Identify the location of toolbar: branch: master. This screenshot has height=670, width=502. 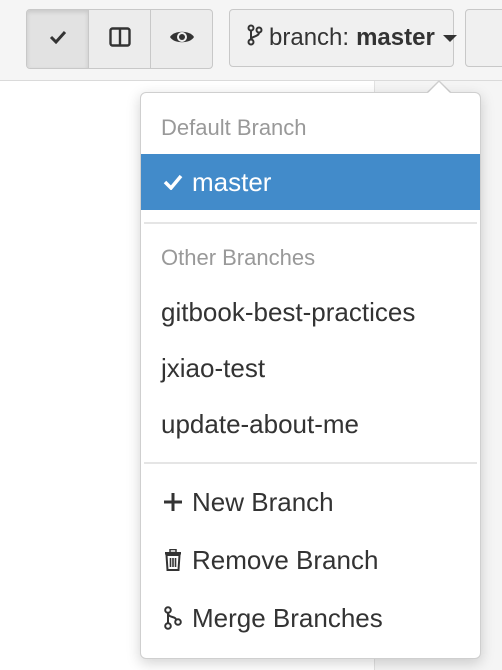
(251, 40).